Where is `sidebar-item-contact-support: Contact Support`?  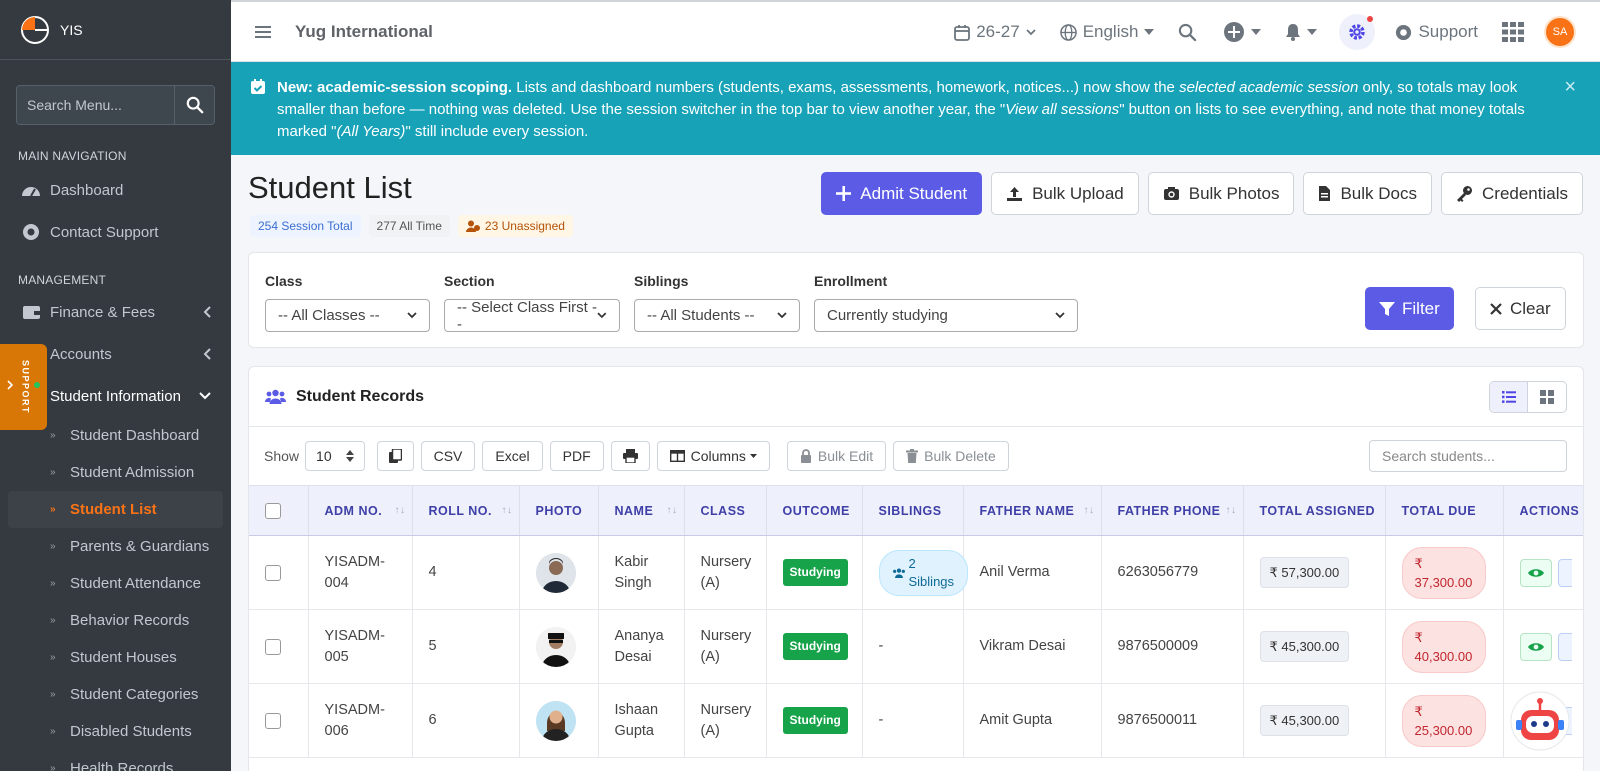 sidebar-item-contact-support: Contact Support is located at coordinates (115, 232).